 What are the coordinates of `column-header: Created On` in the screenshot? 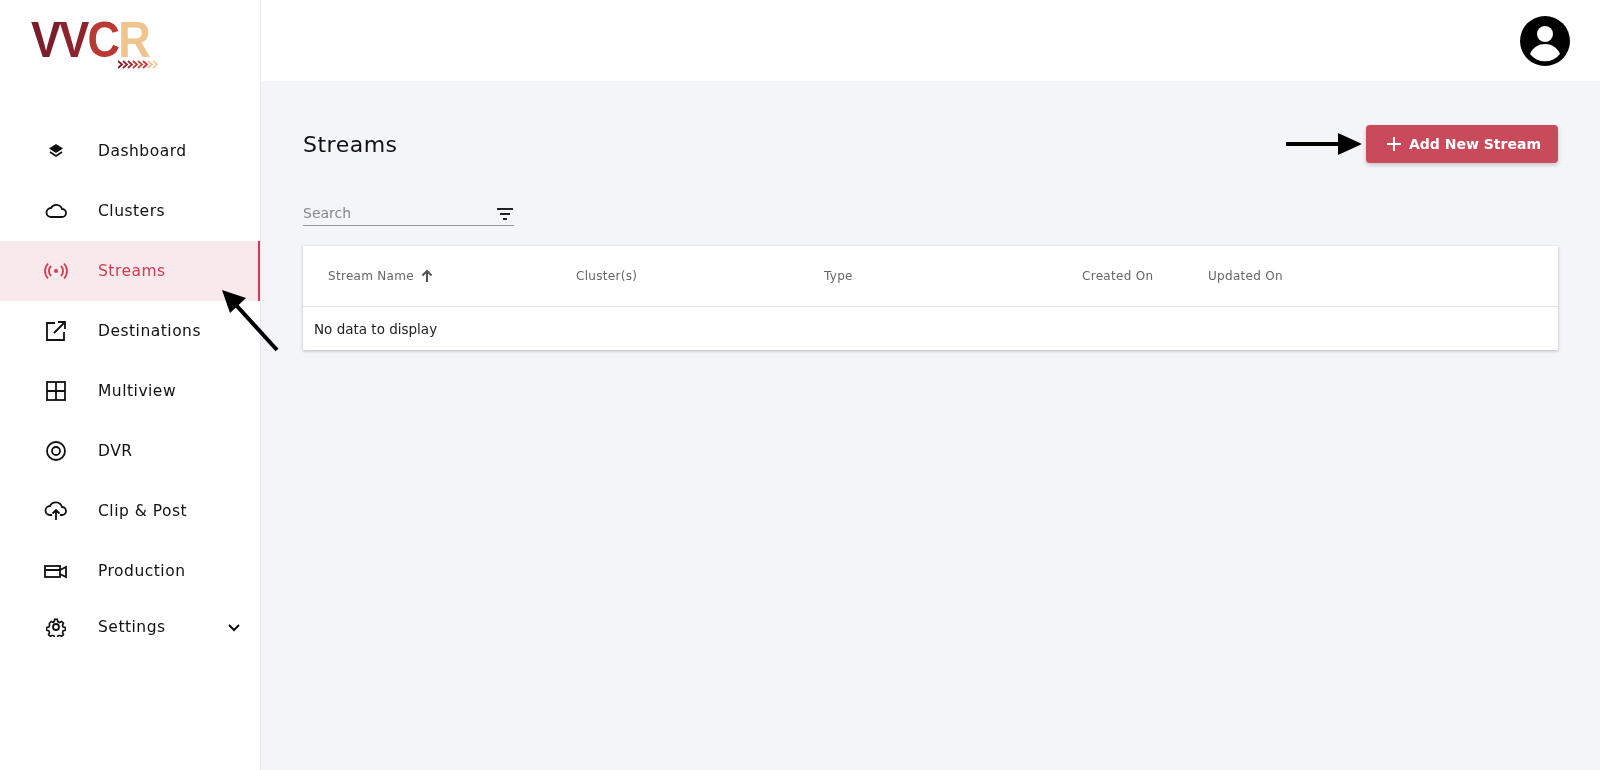 It's located at (1118, 276).